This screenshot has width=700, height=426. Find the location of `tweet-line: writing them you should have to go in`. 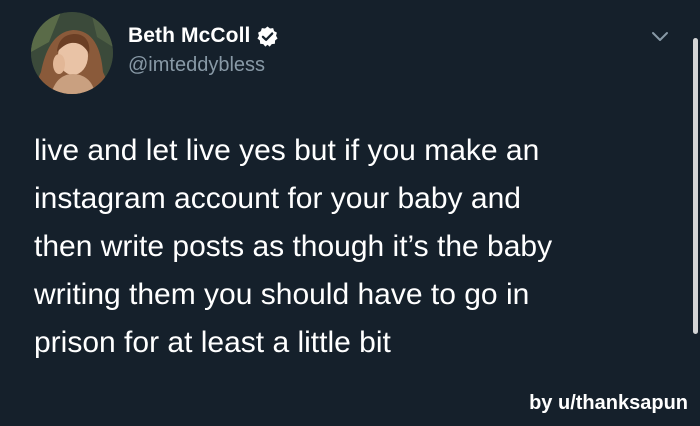

tweet-line: writing them you should have to go in is located at coordinates (282, 294).